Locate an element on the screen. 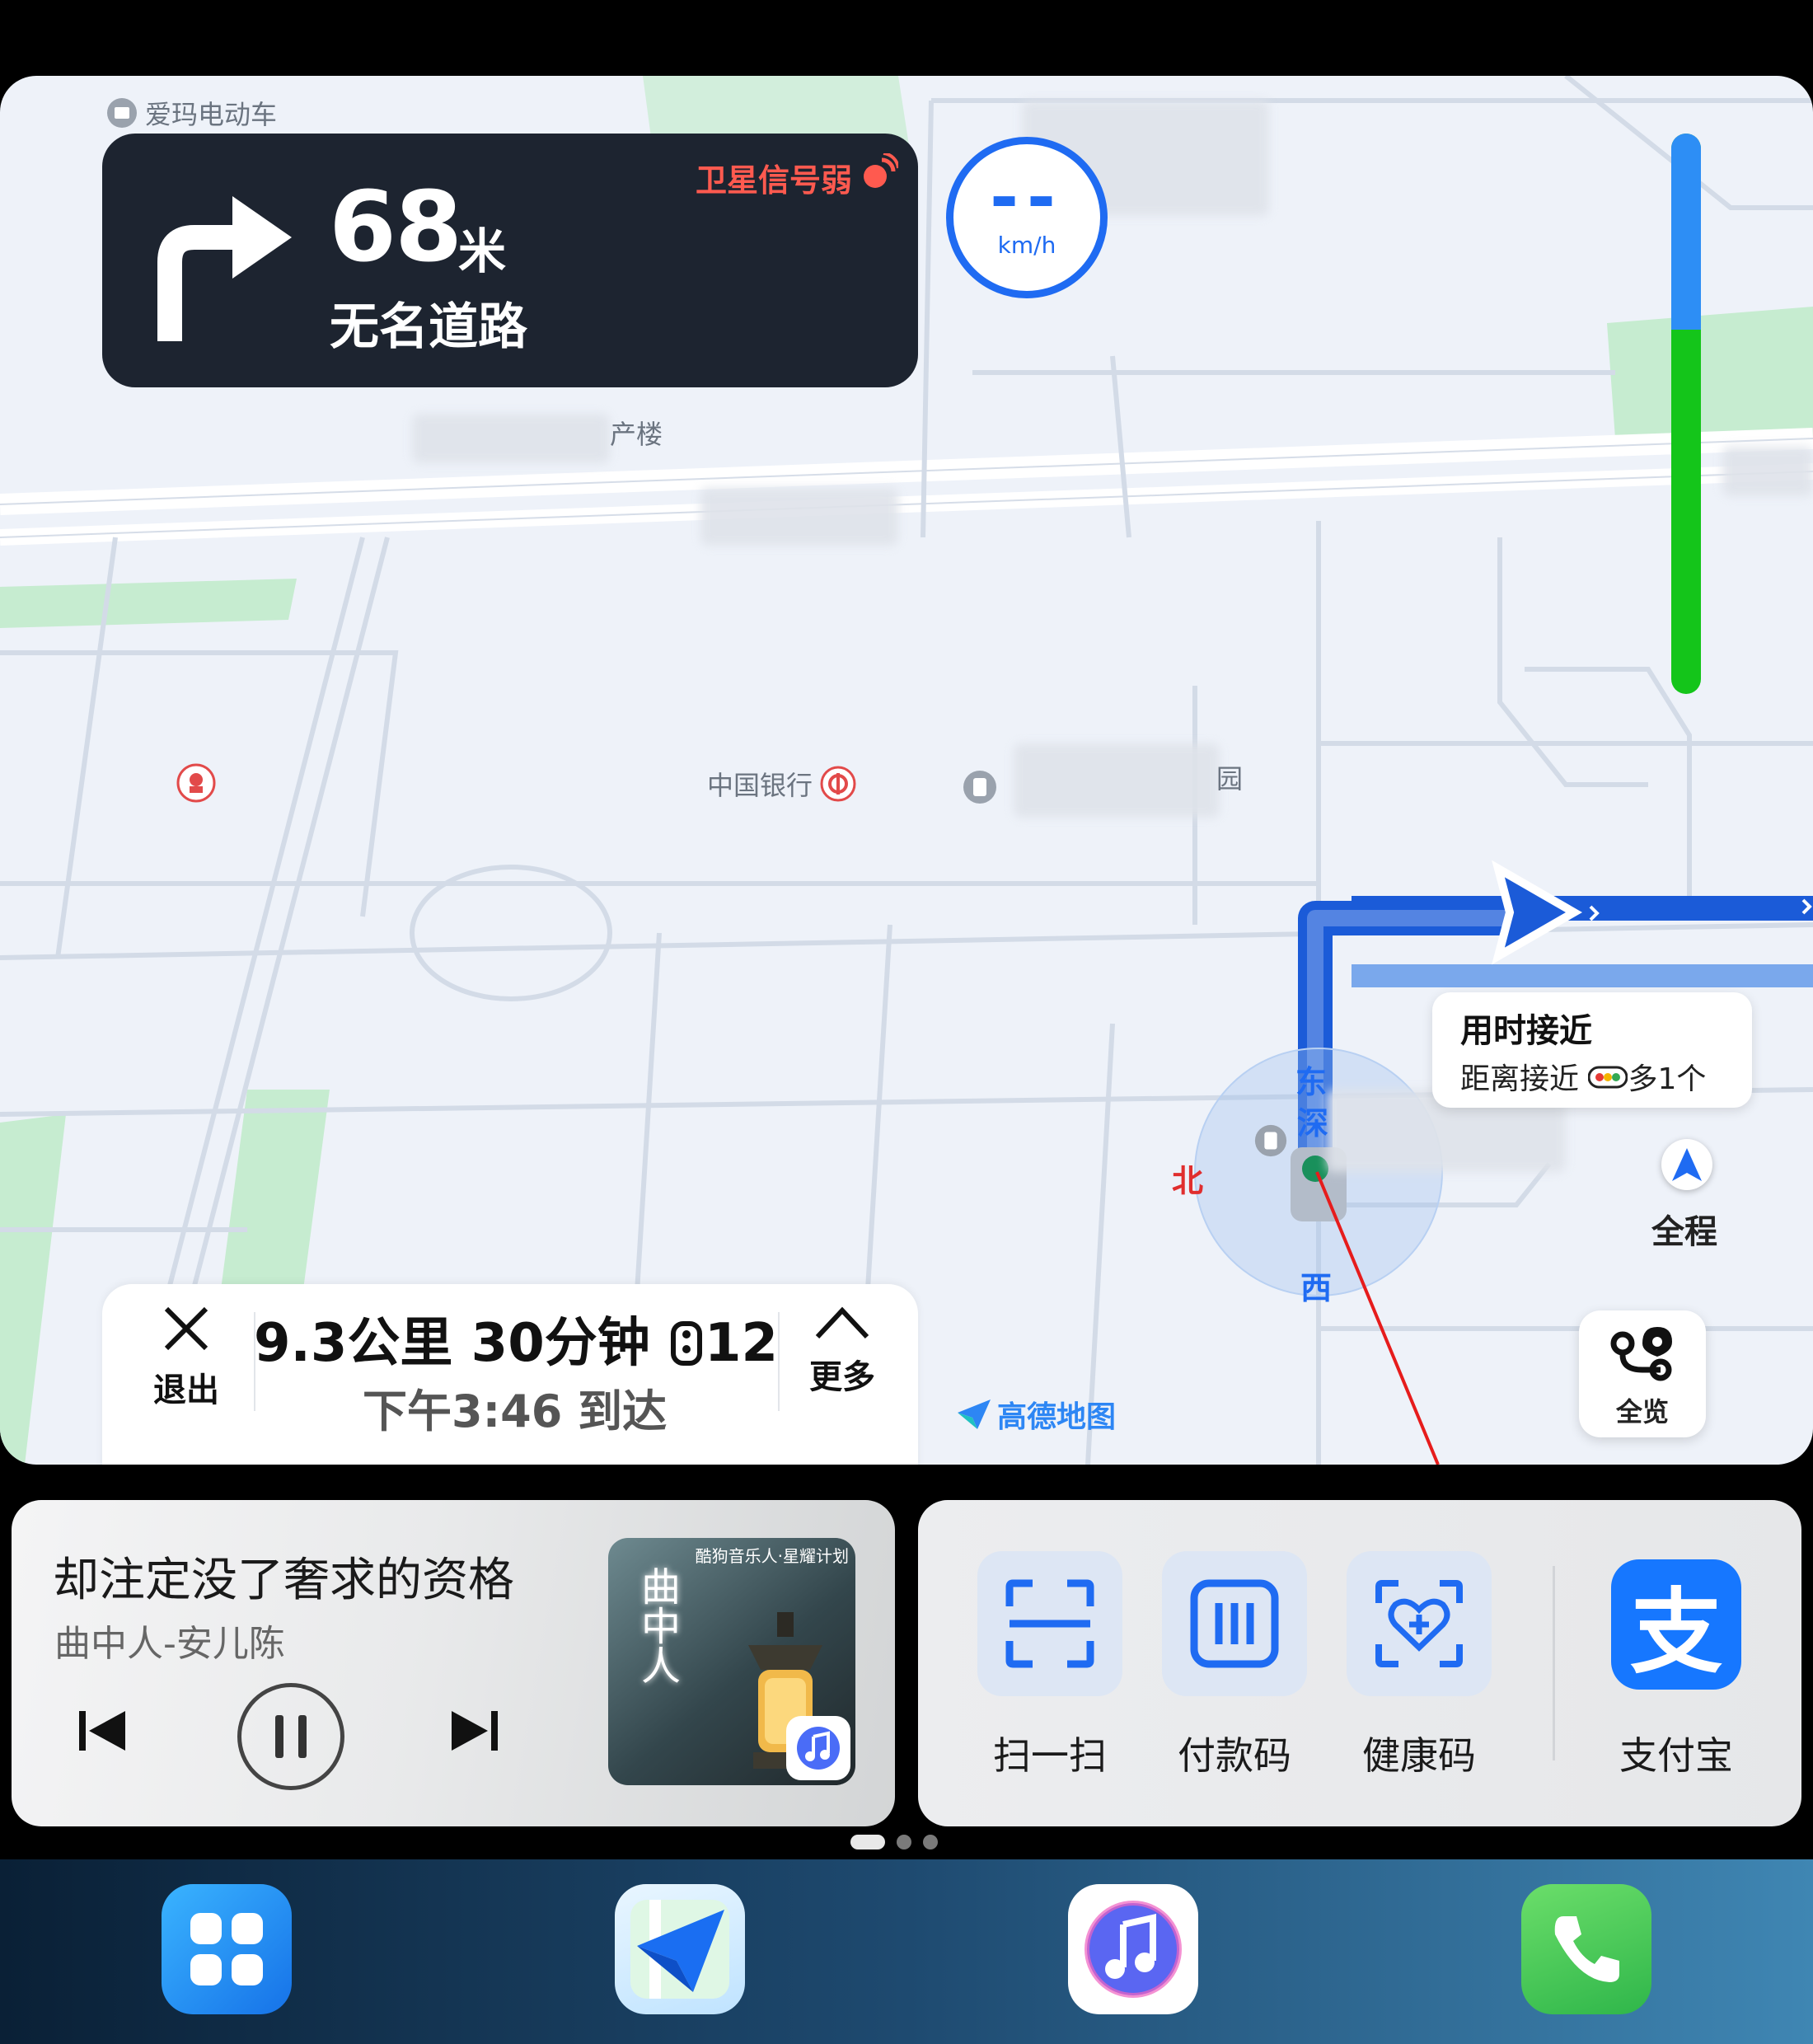  traffic-light-count-icon is located at coordinates (686, 1343).